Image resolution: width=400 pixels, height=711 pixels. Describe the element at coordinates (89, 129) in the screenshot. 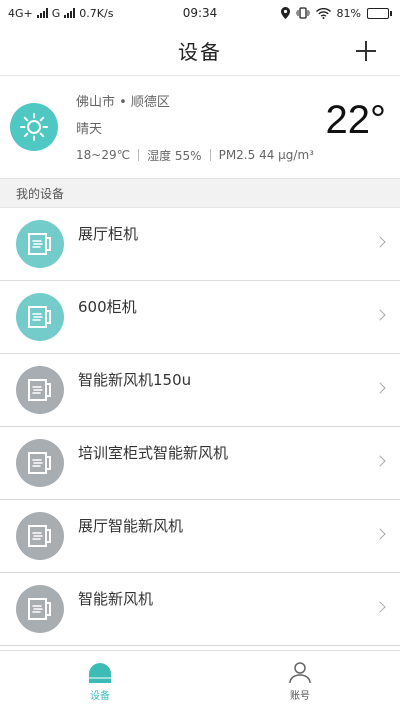

I see `weather-condition: 晴天` at that location.